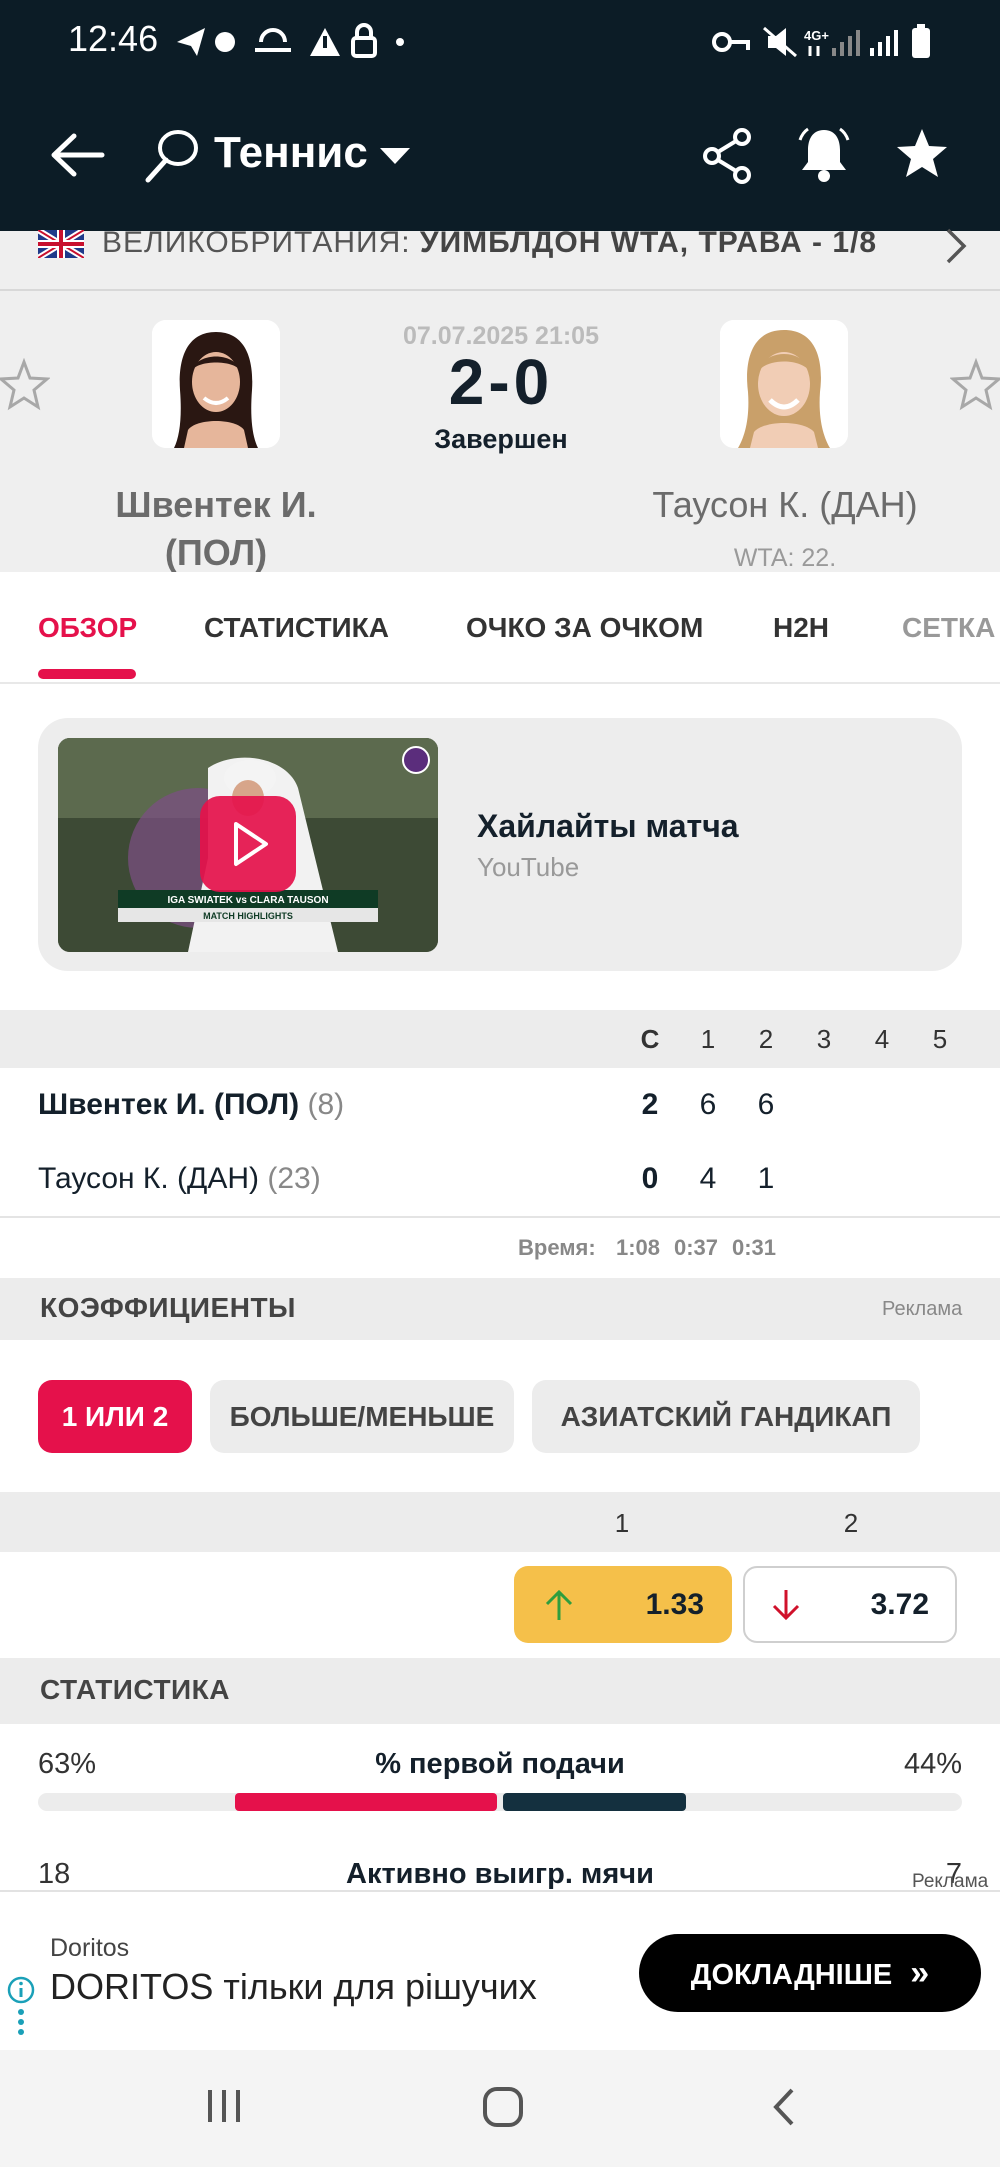 This screenshot has width=1000, height=2167. I want to click on scoreboard-col-2: 2, so click(766, 1039).